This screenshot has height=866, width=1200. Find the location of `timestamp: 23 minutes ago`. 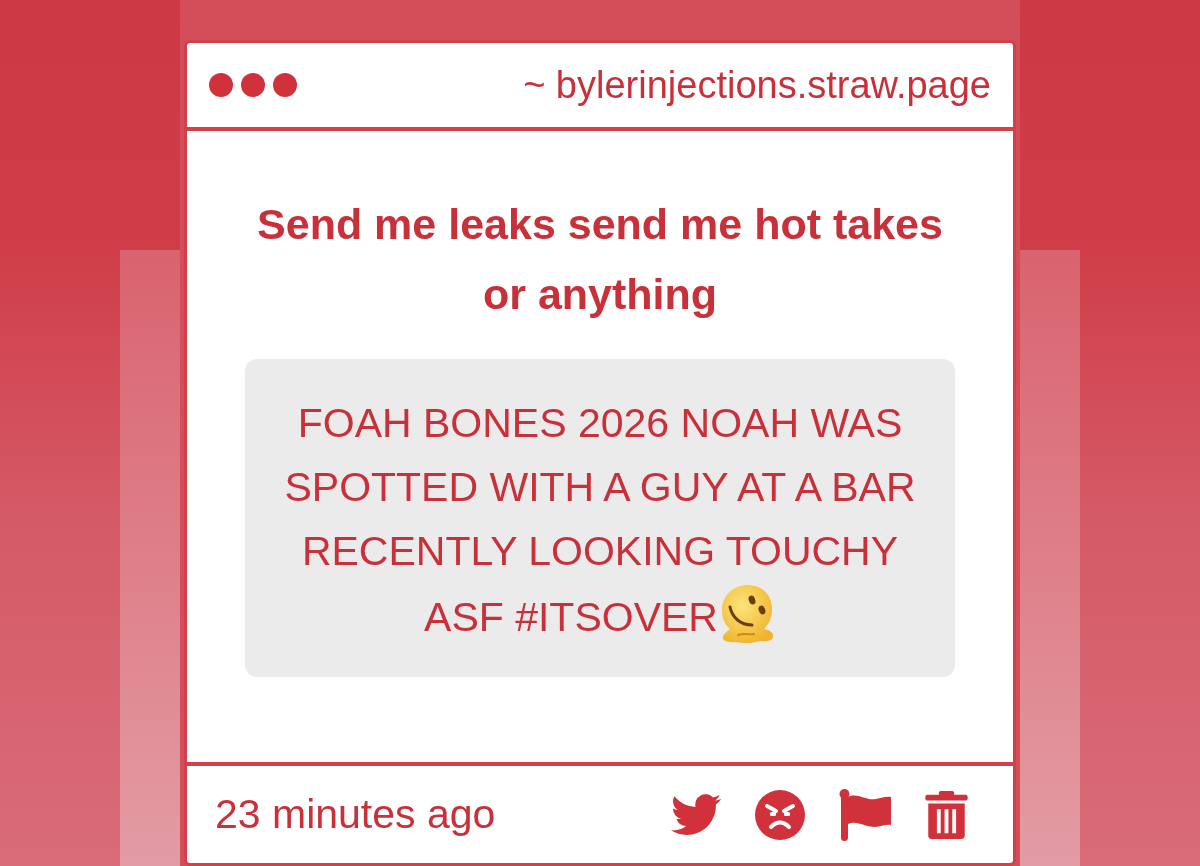

timestamp: 23 minutes ago is located at coordinates (355, 814).